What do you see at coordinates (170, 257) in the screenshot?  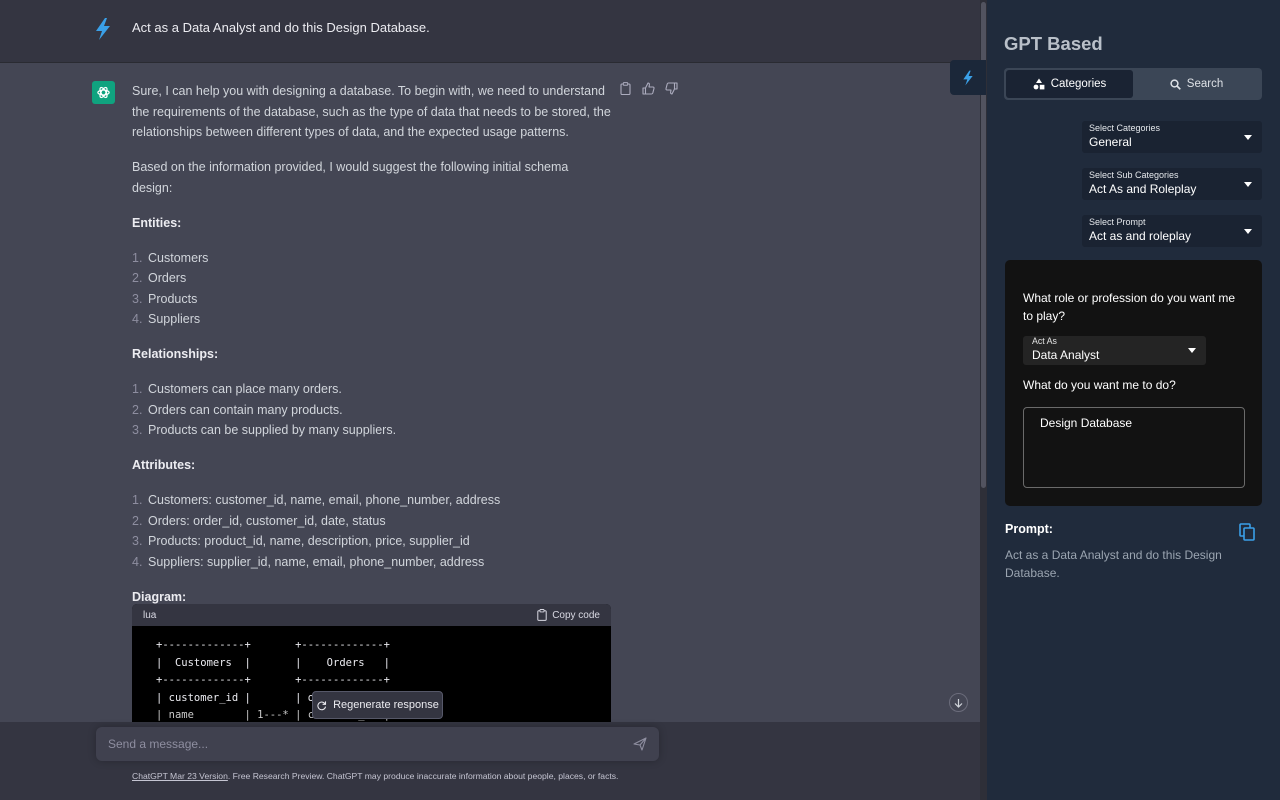 I see `list-item: 1. Customers` at bounding box center [170, 257].